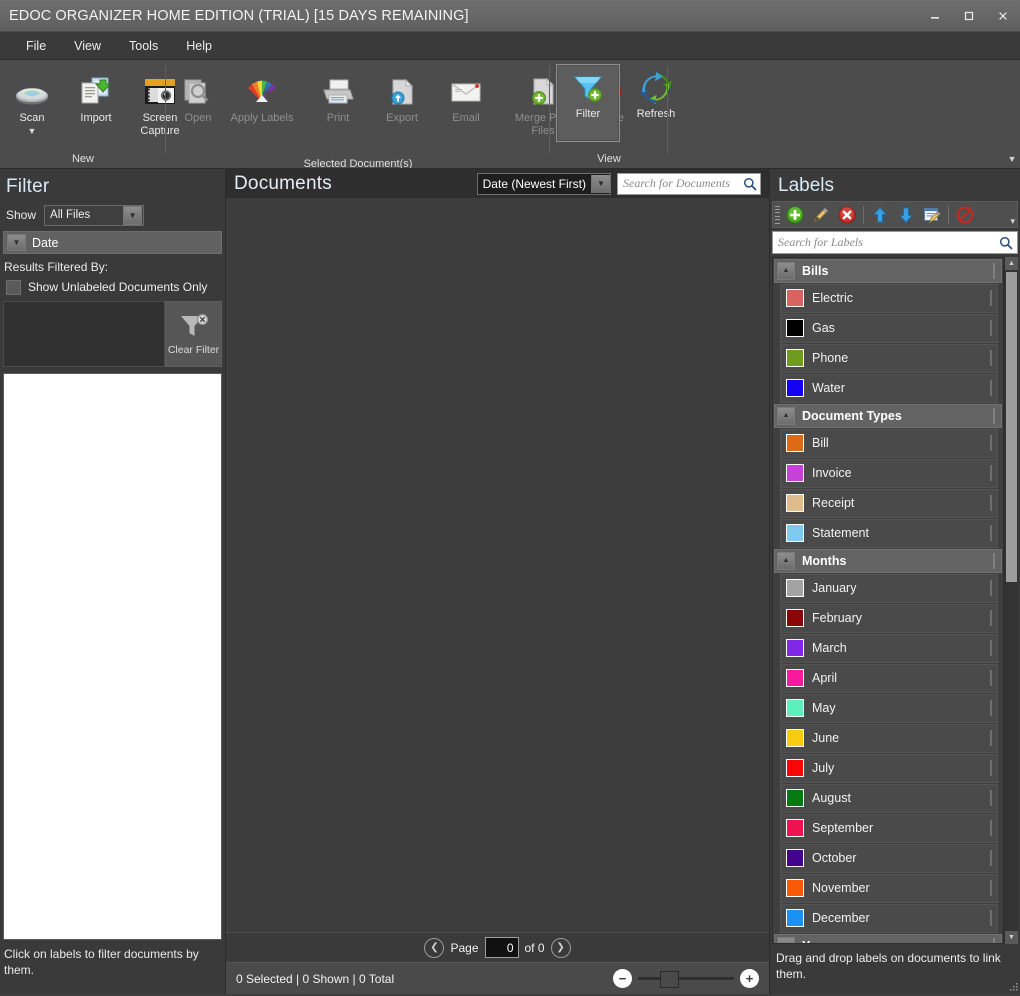  I want to click on zoom-slider-thumb, so click(669, 979).